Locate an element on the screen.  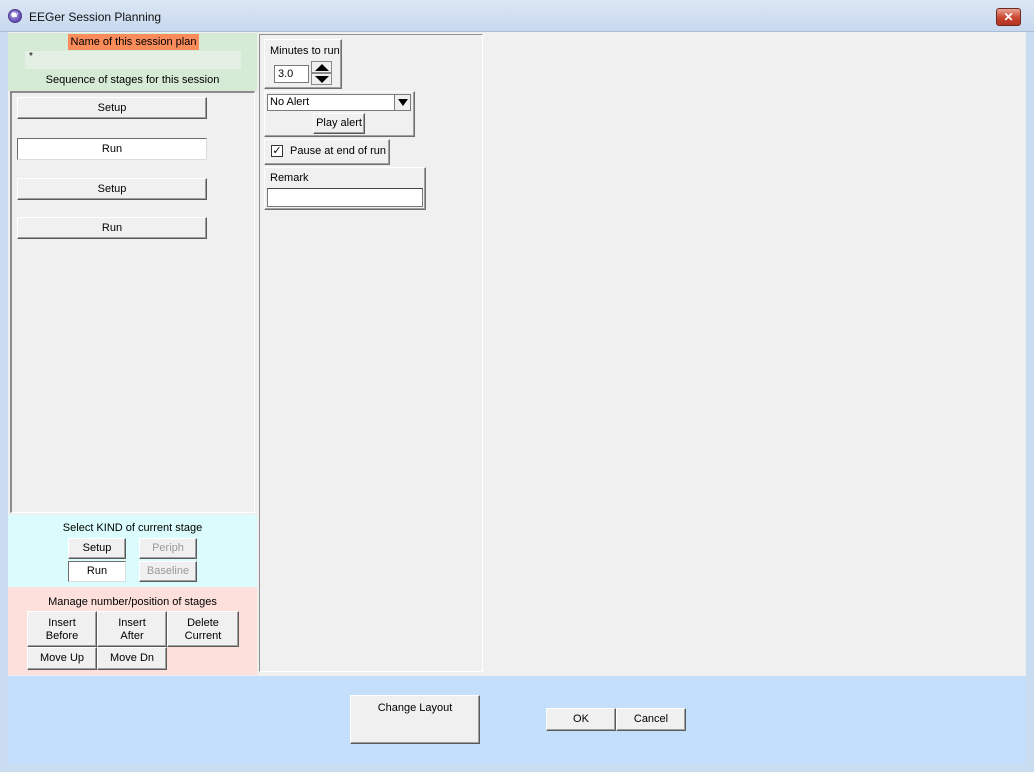
arrow-down-icon is located at coordinates (322, 79).